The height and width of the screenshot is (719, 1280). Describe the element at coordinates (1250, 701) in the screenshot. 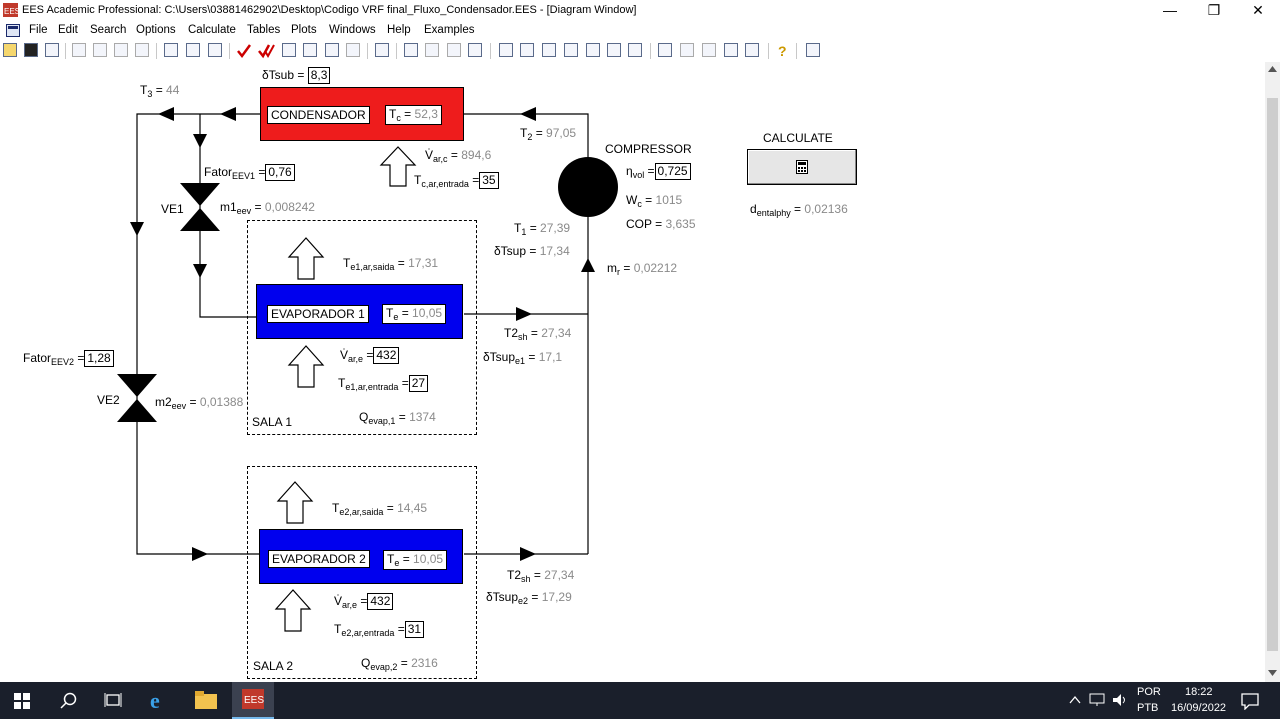

I see `notifications-icon` at that location.